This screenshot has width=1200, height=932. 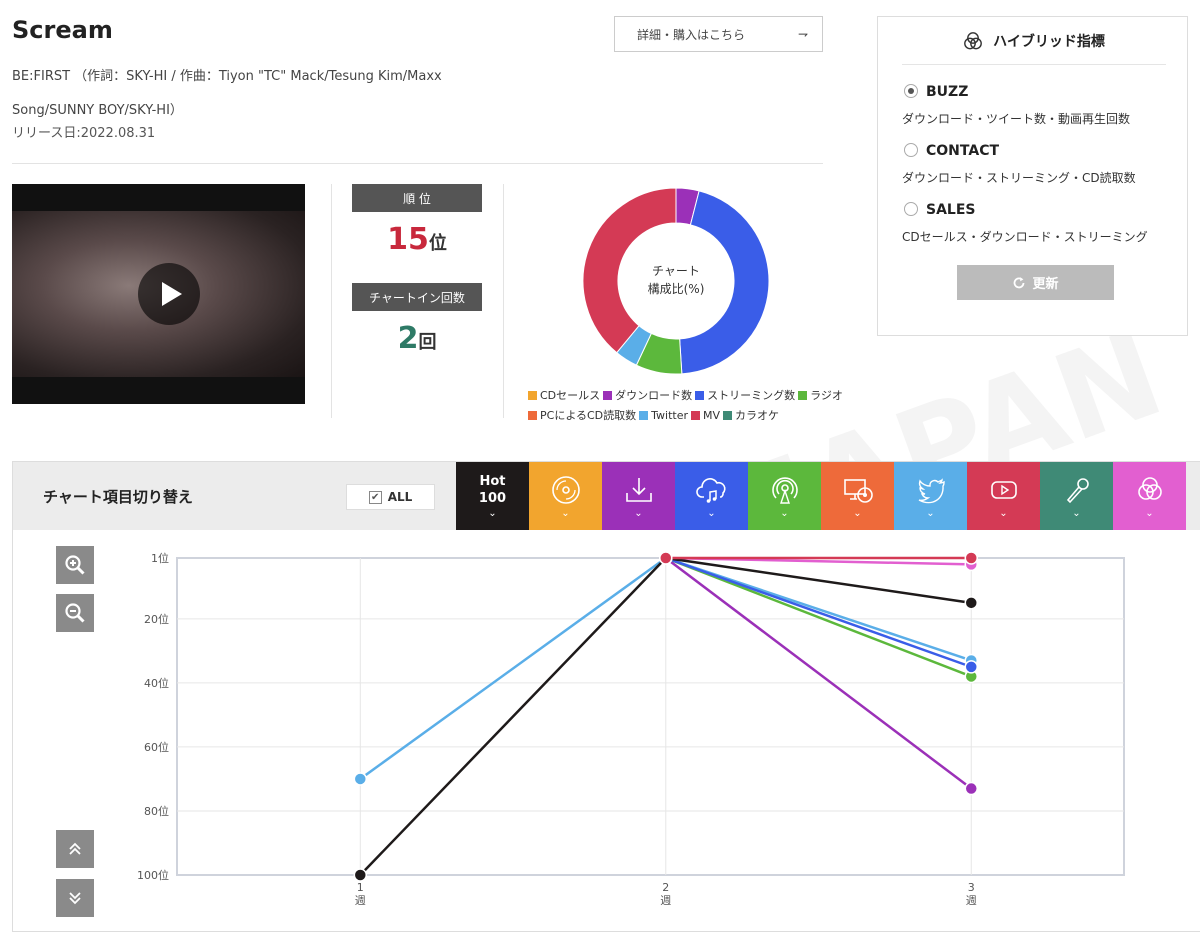 I want to click on twitter-icon, so click(x=931, y=491).